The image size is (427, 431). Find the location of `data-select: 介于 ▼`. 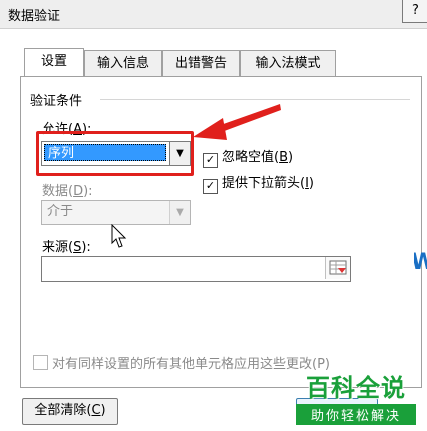

data-select: 介于 ▼ is located at coordinates (116, 212).